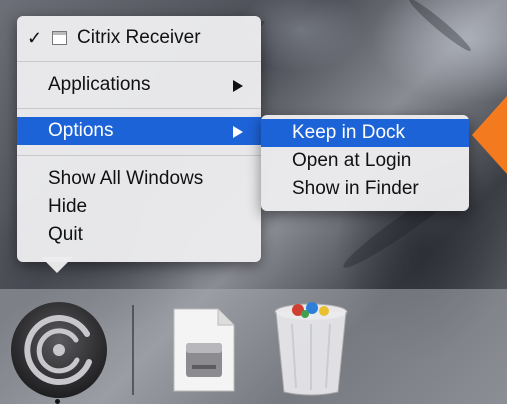 The width and height of the screenshot is (507, 404). Describe the element at coordinates (65, 234) in the screenshot. I see `menu-item-label: Quit` at that location.